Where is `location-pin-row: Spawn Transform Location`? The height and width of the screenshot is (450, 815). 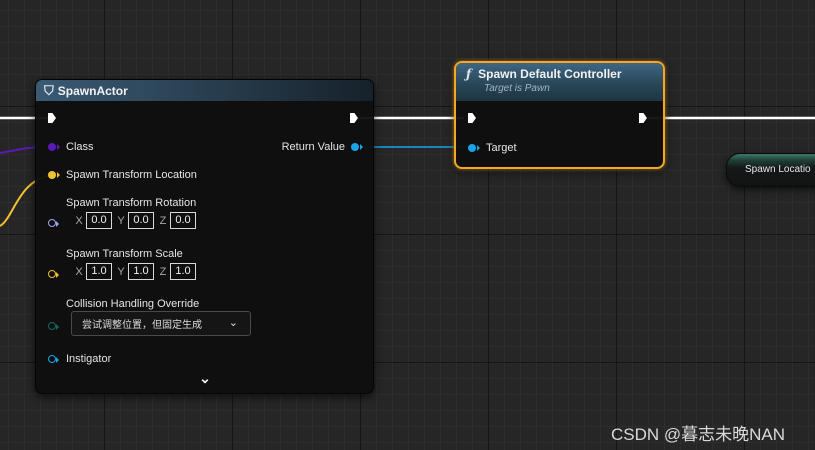
location-pin-row: Spawn Transform Location is located at coordinates (122, 175).